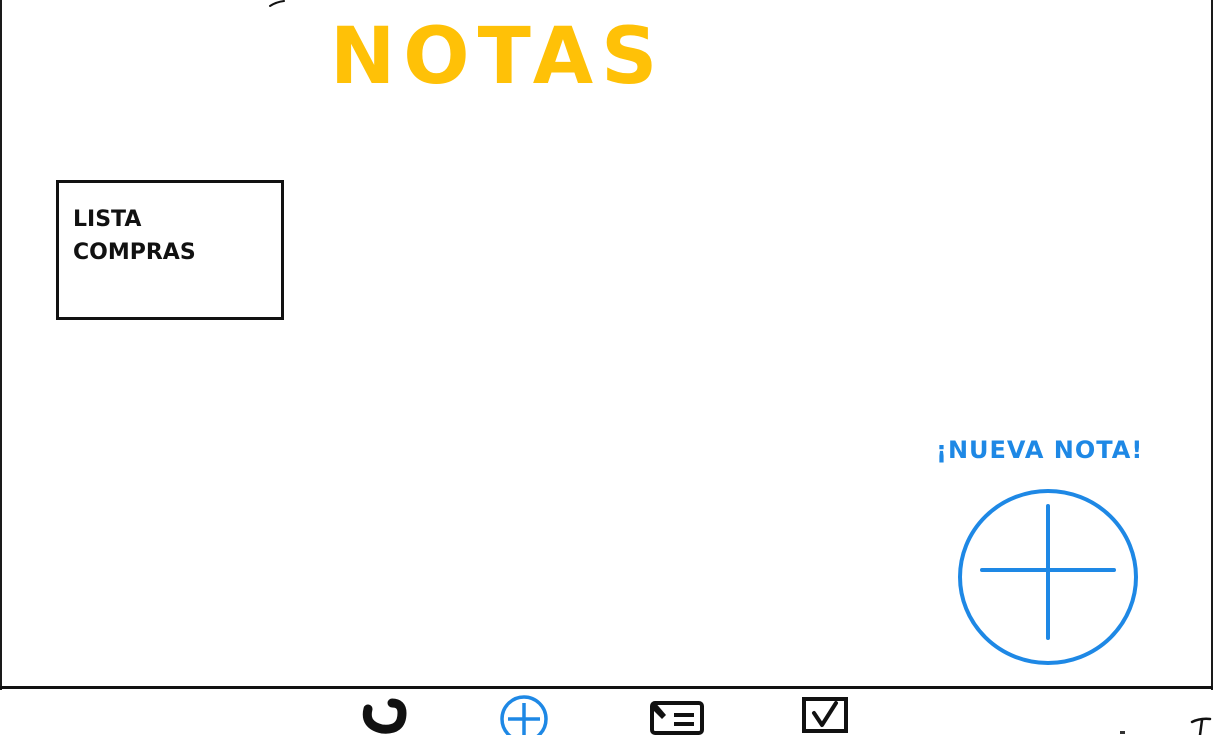 The image size is (1213, 735). What do you see at coordinates (1201, 726) in the screenshot?
I see `corner-scribble-mark` at bounding box center [1201, 726].